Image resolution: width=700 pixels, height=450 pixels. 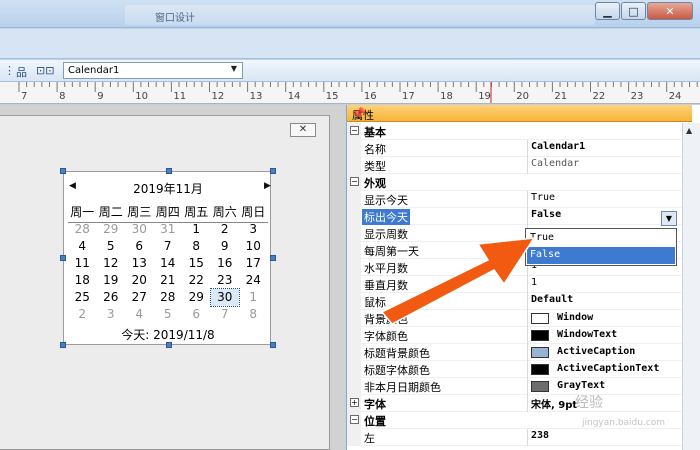 I want to click on property-value: True, so click(x=543, y=197).